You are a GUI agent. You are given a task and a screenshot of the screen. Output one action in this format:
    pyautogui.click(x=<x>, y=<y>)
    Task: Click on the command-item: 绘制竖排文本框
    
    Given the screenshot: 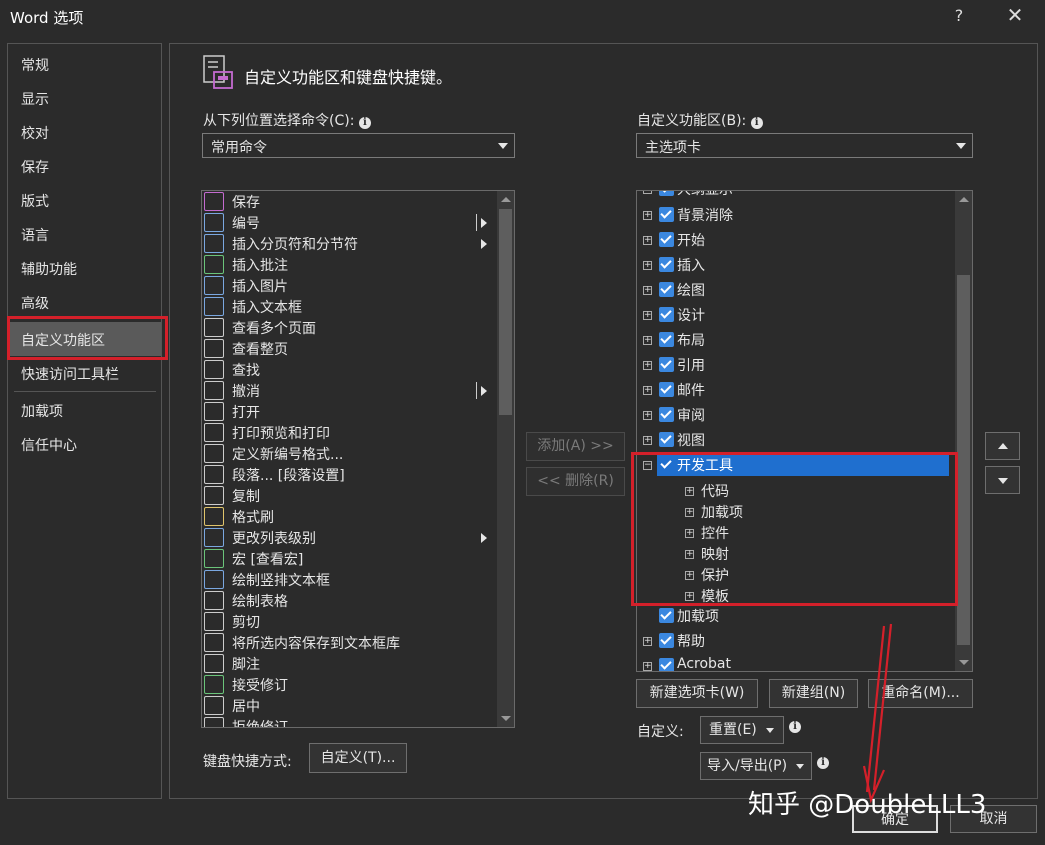 What is the action you would take?
    pyautogui.click(x=349, y=579)
    